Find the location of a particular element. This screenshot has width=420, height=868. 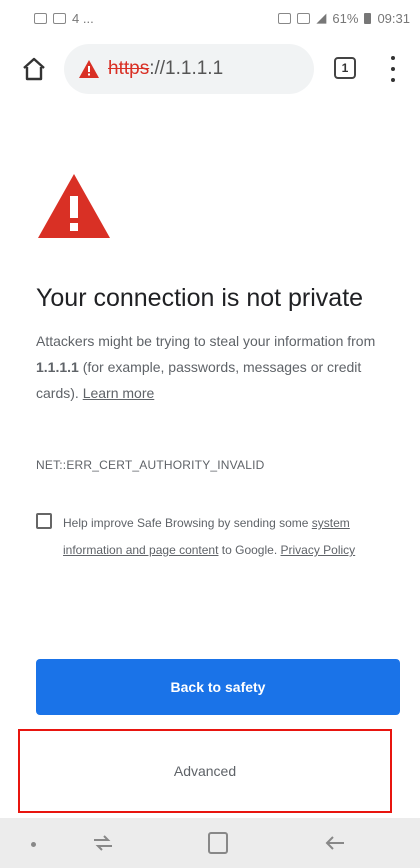

system-navigation-bar is located at coordinates (210, 843).